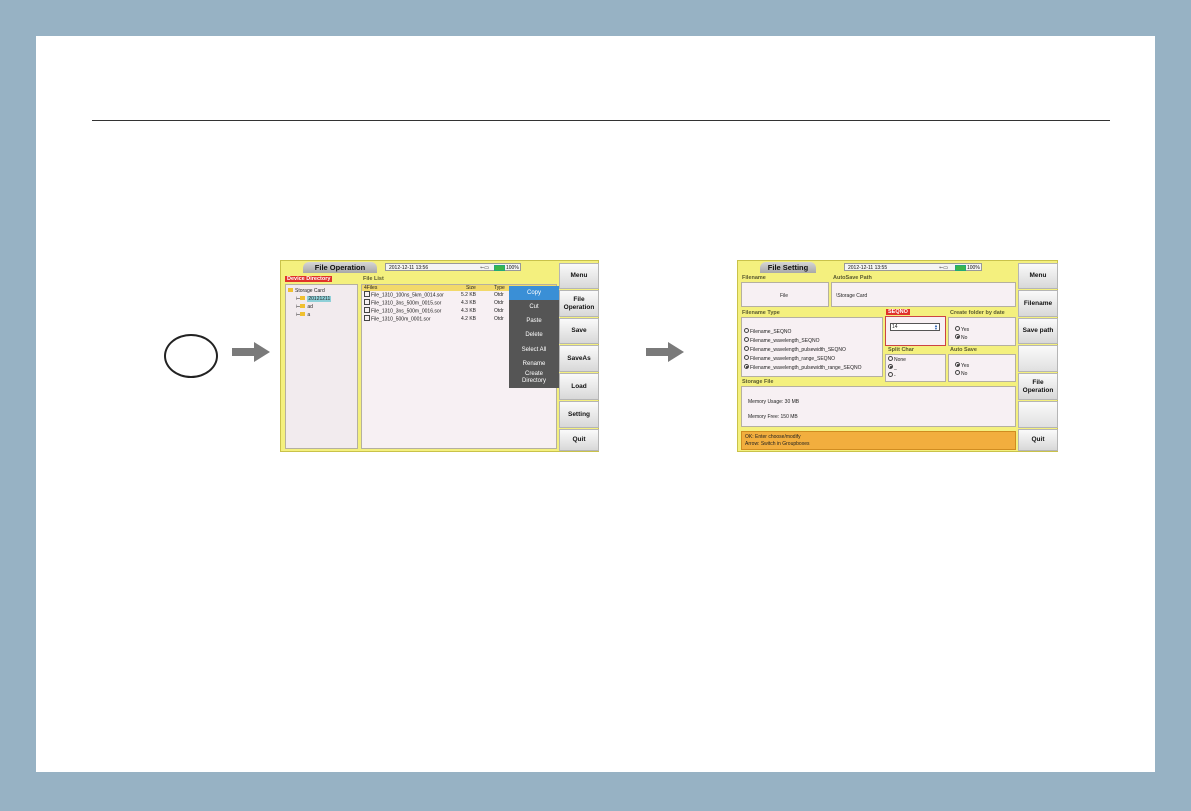  Describe the element at coordinates (901, 350) in the screenshot. I see `split-char-label: Split Char` at that location.